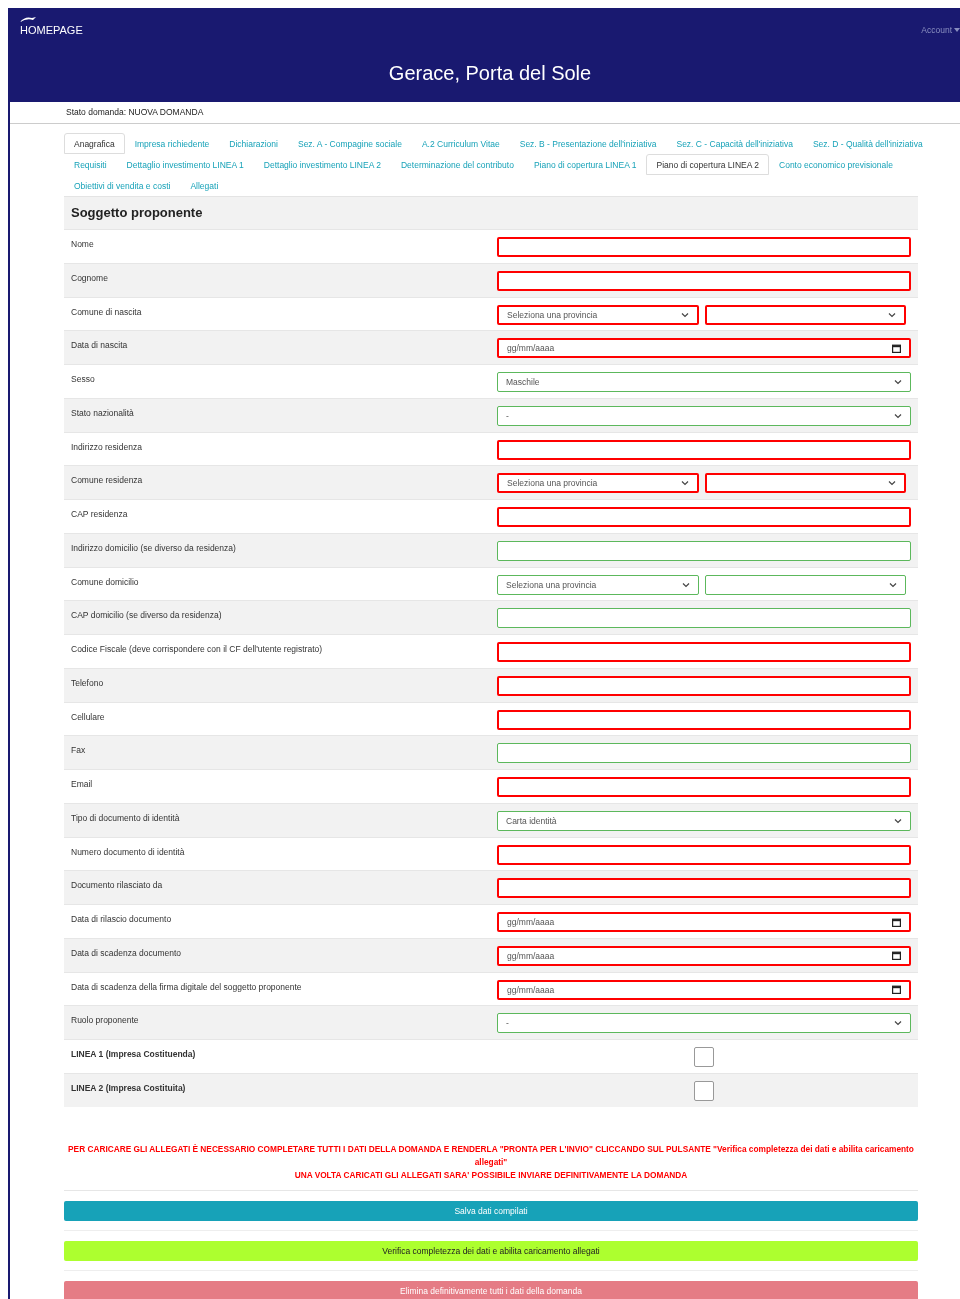  What do you see at coordinates (197, 649) in the screenshot?
I see `field-label: Codice Fiscale (deve corrispondere con il CF dell'utente registrato)` at bounding box center [197, 649].